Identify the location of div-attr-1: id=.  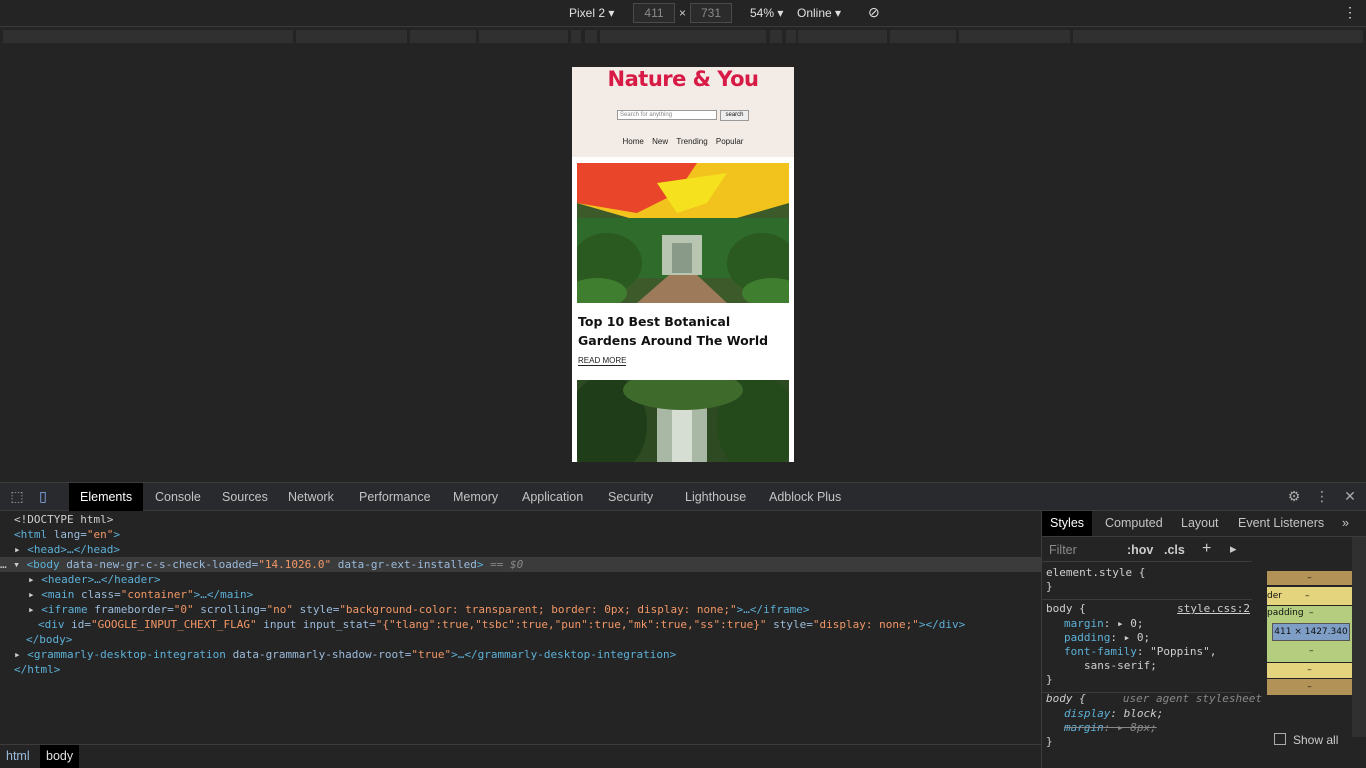
(81, 624).